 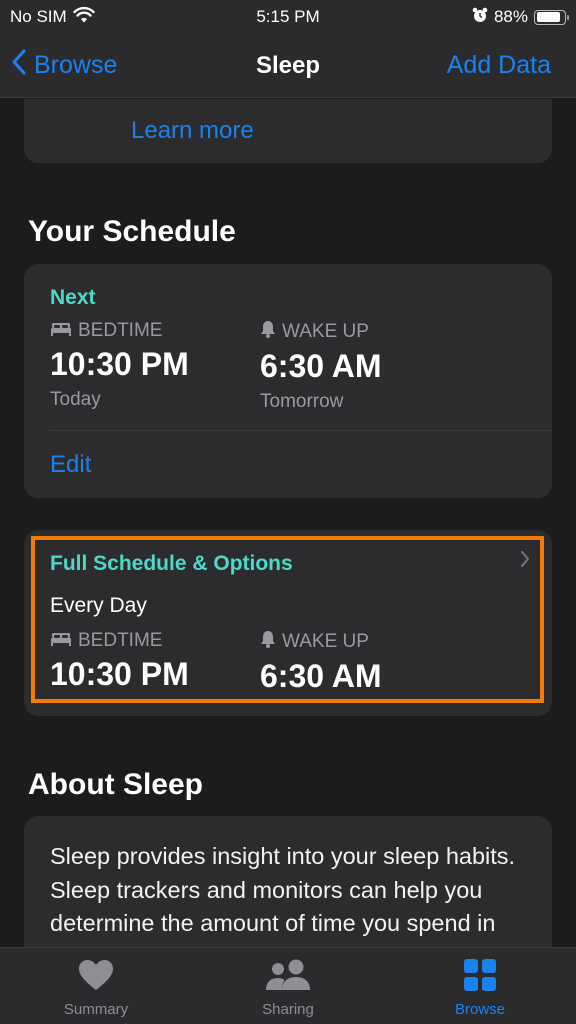 What do you see at coordinates (171, 563) in the screenshot?
I see `full-schedule-heading: Full Schedule & Options` at bounding box center [171, 563].